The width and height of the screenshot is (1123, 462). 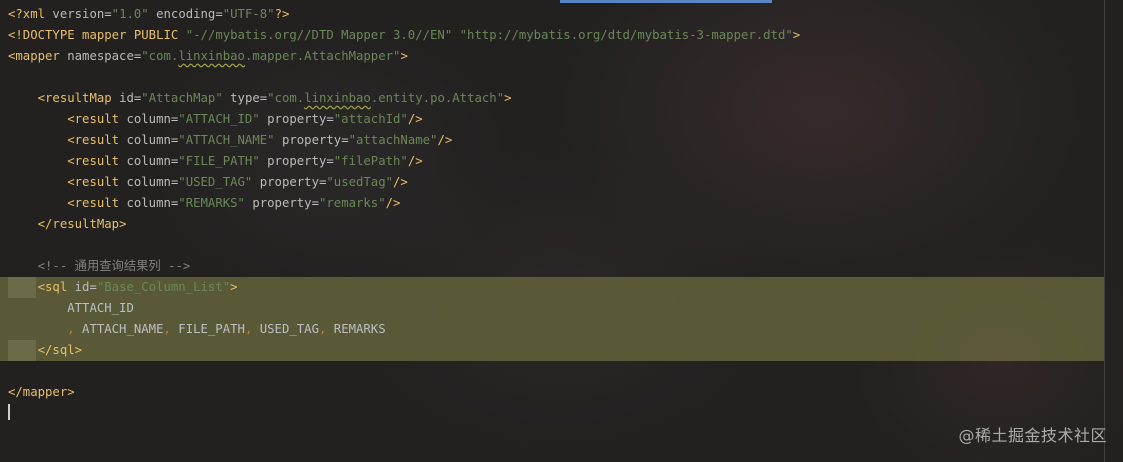 What do you see at coordinates (1104, 231) in the screenshot?
I see `right-margin-guide` at bounding box center [1104, 231].